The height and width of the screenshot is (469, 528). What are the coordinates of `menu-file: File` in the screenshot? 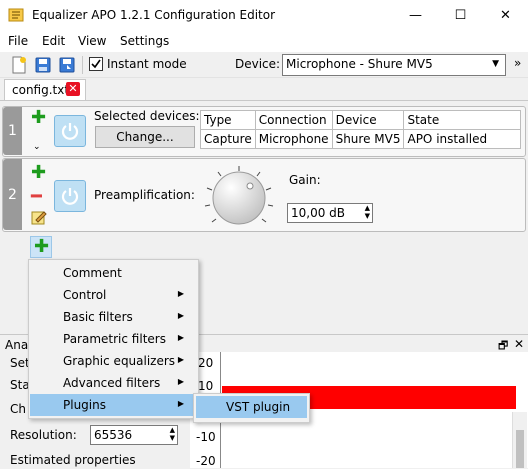 It's located at (18, 41).